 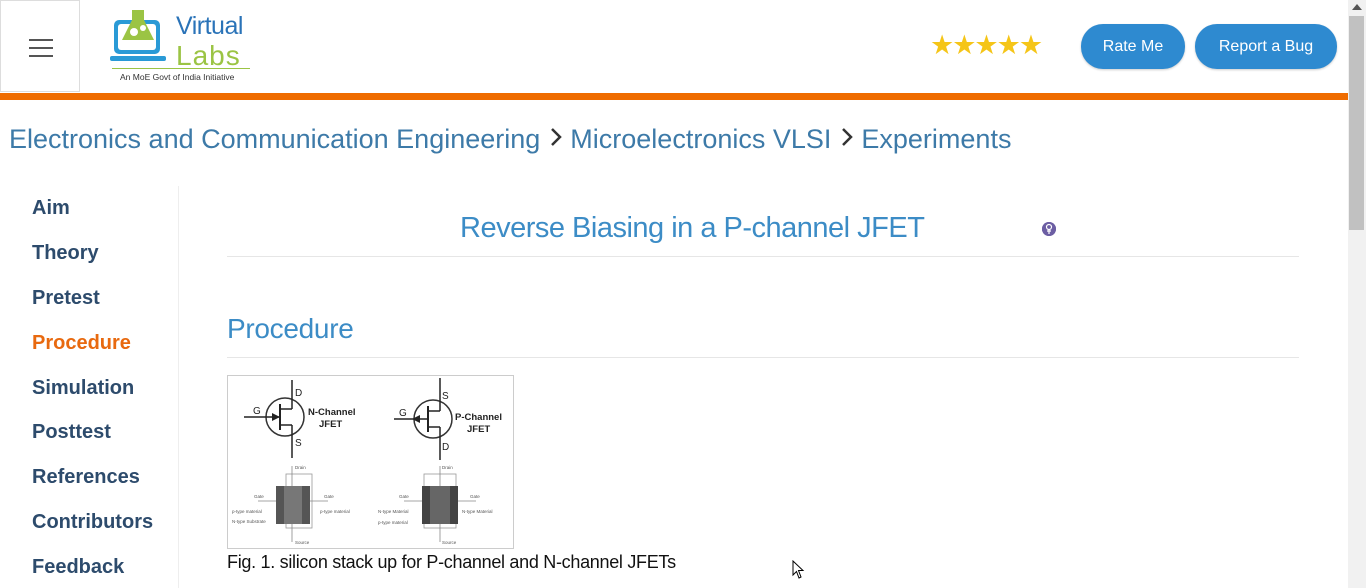 I want to click on rating-stars: ★★★★★, so click(x=986, y=45).